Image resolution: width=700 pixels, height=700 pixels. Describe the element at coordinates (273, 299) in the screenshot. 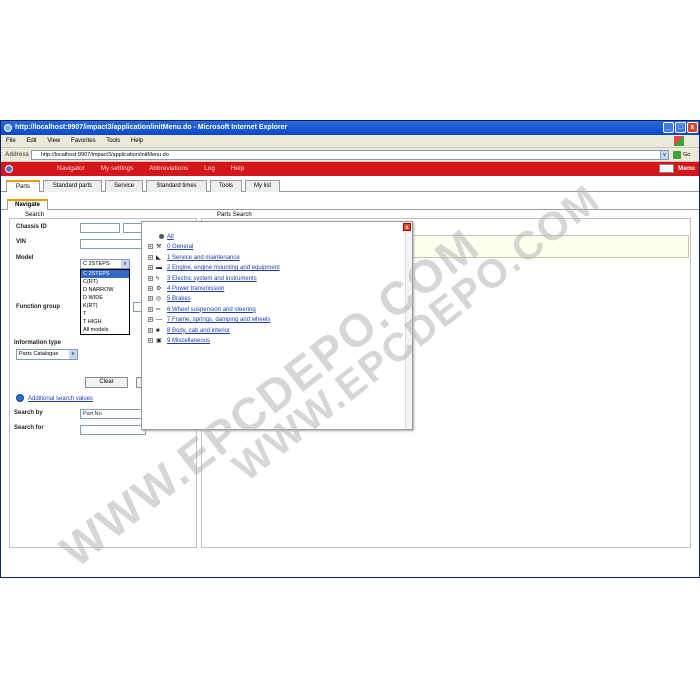

I see `tree-item-5-brakes: + ◎ 5 Brakes` at that location.